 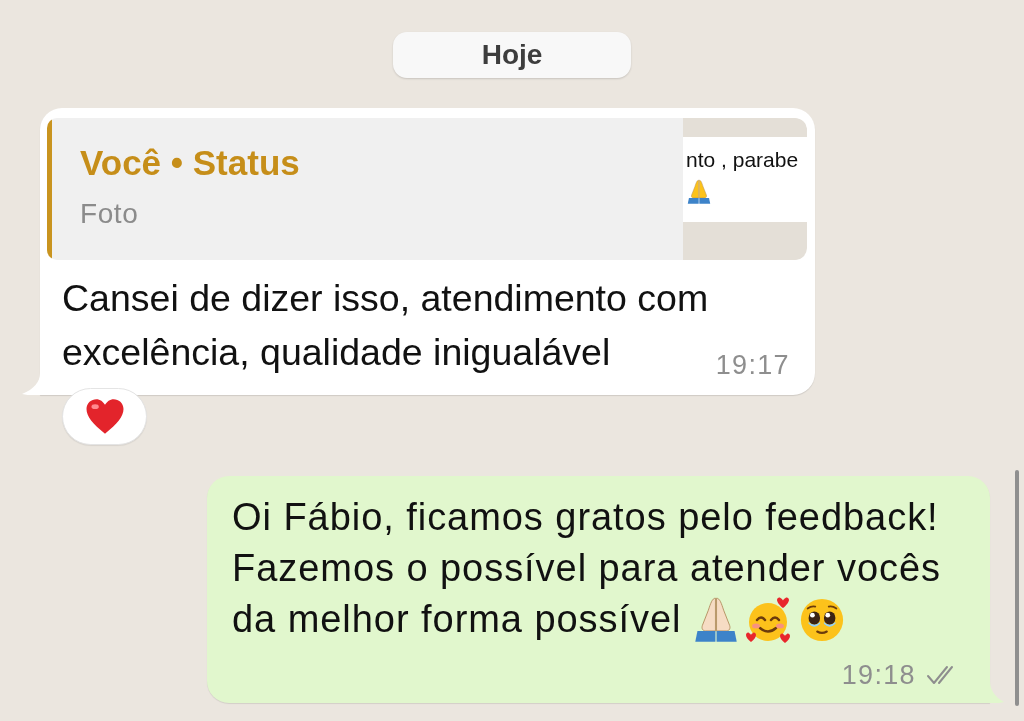 What do you see at coordinates (586, 568) in the screenshot?
I see `message-text: Fazemos o possível para atender vocês` at bounding box center [586, 568].